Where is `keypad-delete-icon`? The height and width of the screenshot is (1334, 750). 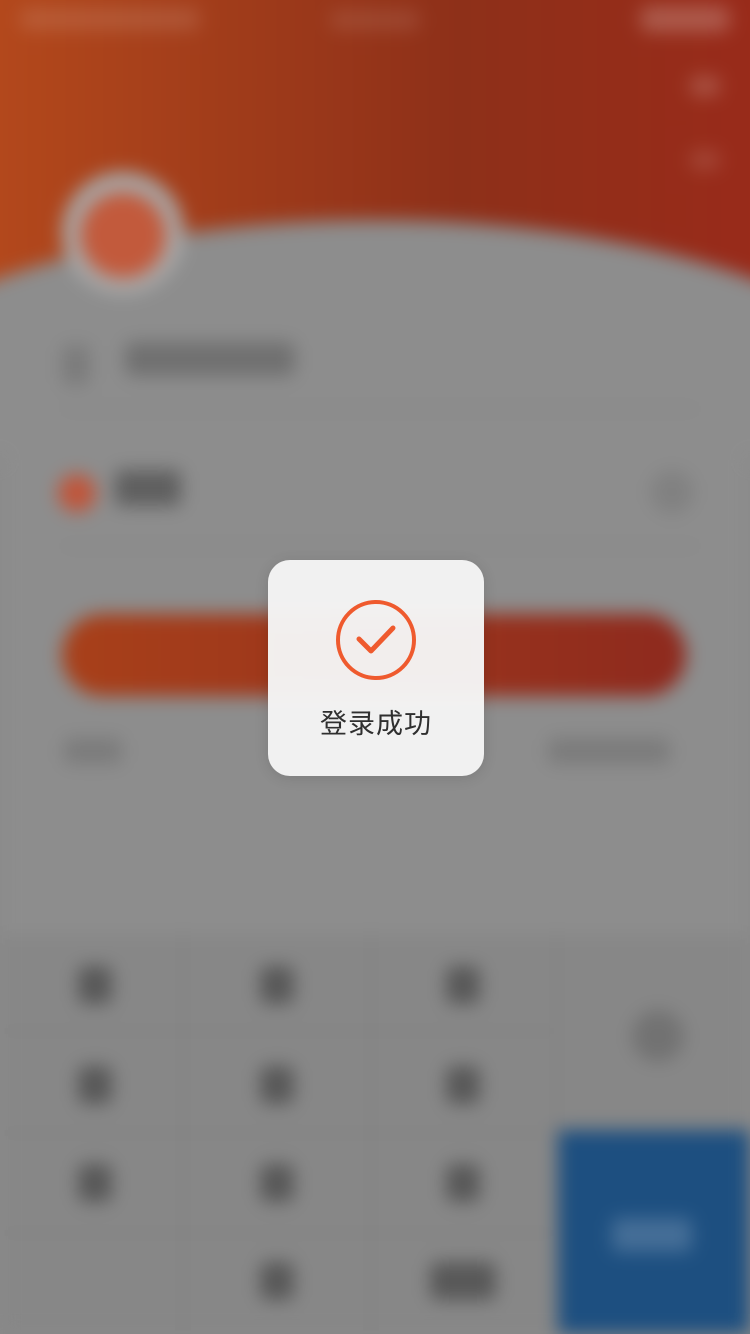
keypad-delete-icon is located at coordinates (658, 1036).